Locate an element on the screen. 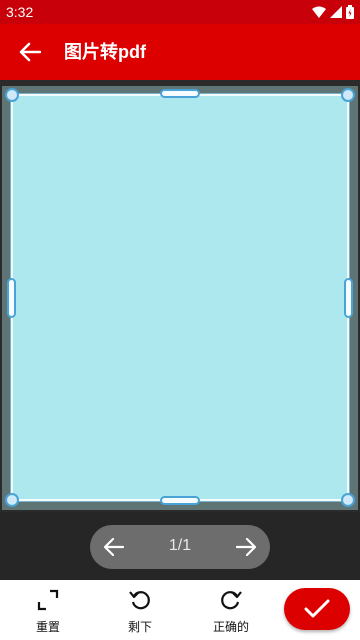  reset-button: 重置 is located at coordinates (48, 612).